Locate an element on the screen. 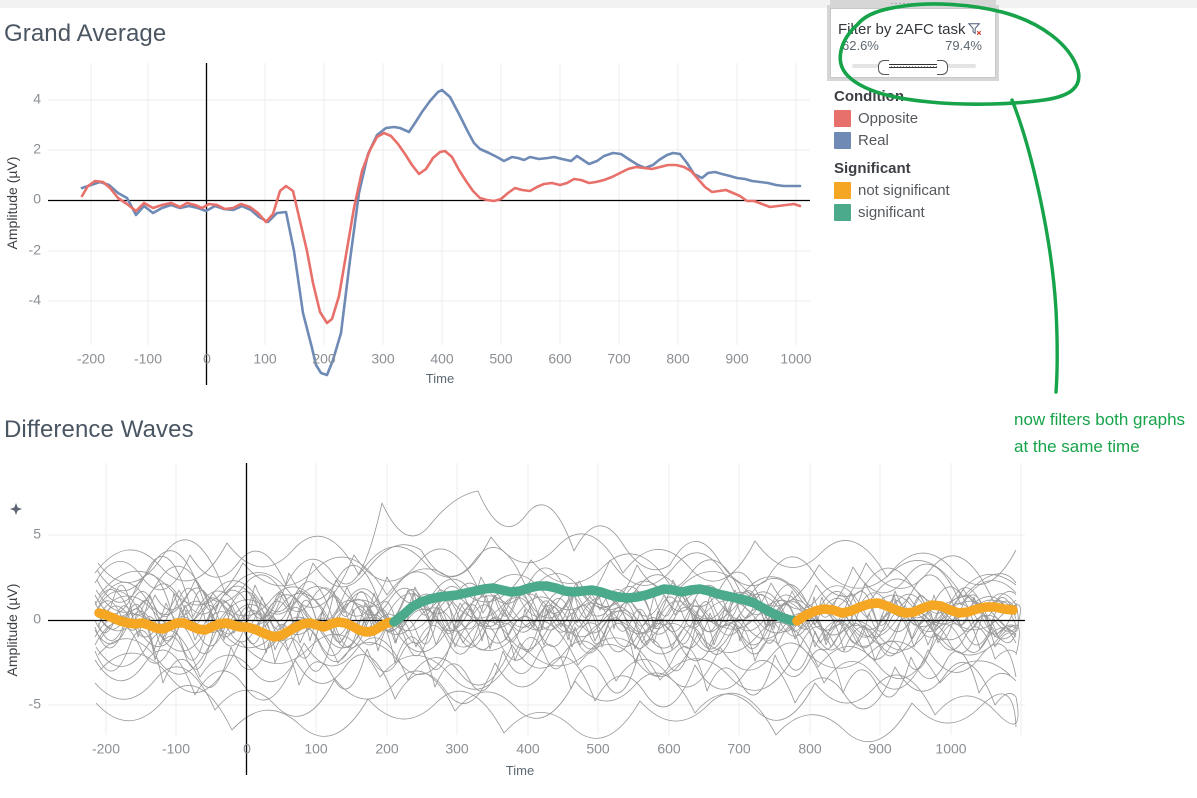  legend-group-significant: Significant not significant significant is located at coordinates (929, 191).